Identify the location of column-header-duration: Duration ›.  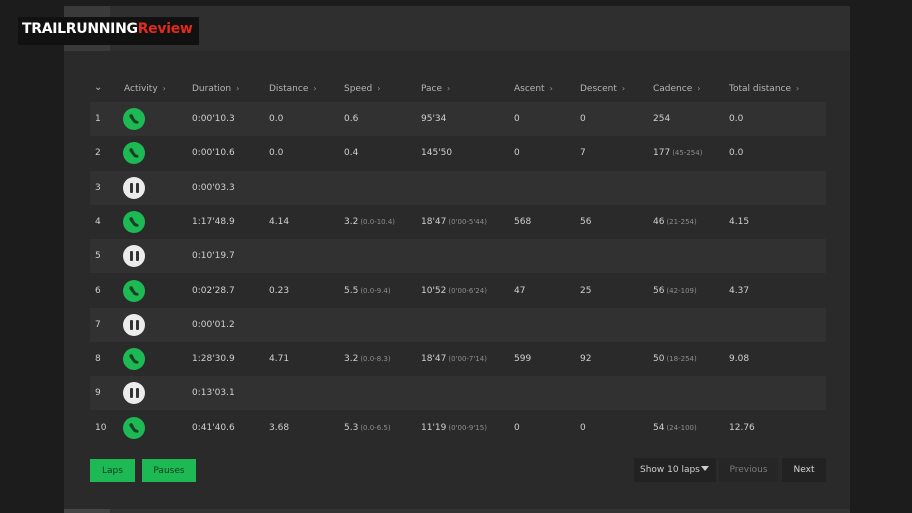
(215, 89).